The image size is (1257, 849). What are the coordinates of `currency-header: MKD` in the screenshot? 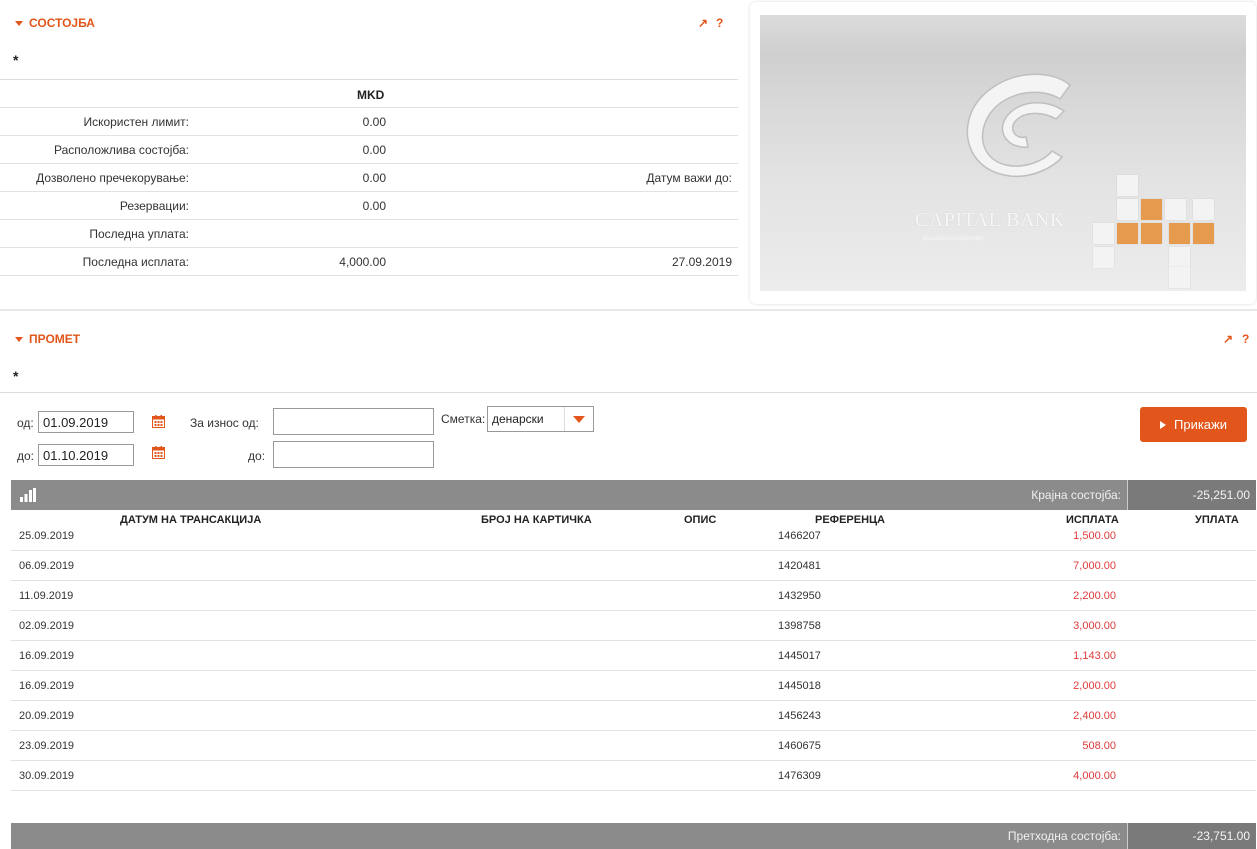 It's located at (371, 95).